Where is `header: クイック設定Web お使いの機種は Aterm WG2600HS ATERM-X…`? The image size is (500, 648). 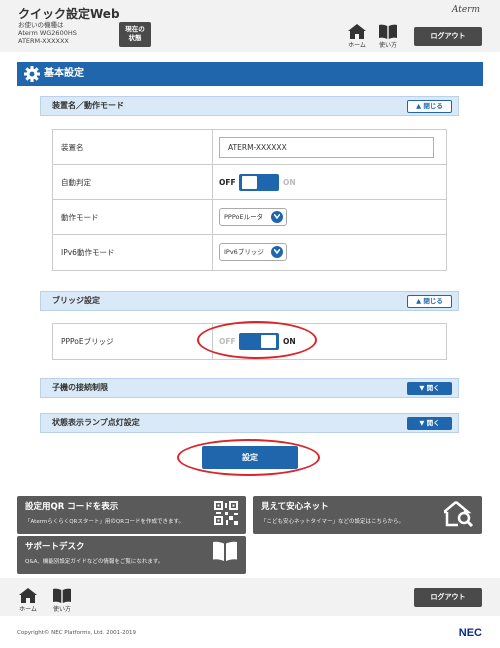 header: クイック設定Web お使いの機種は Aterm WG2600HS ATERM-X… is located at coordinates (250, 26).